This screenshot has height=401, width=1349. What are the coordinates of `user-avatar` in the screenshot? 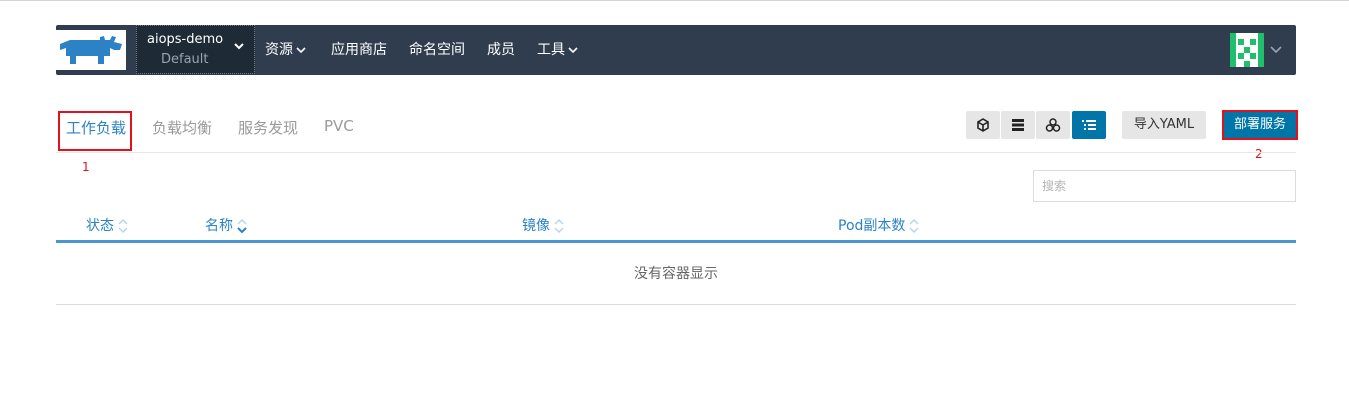 It's located at (1247, 50).